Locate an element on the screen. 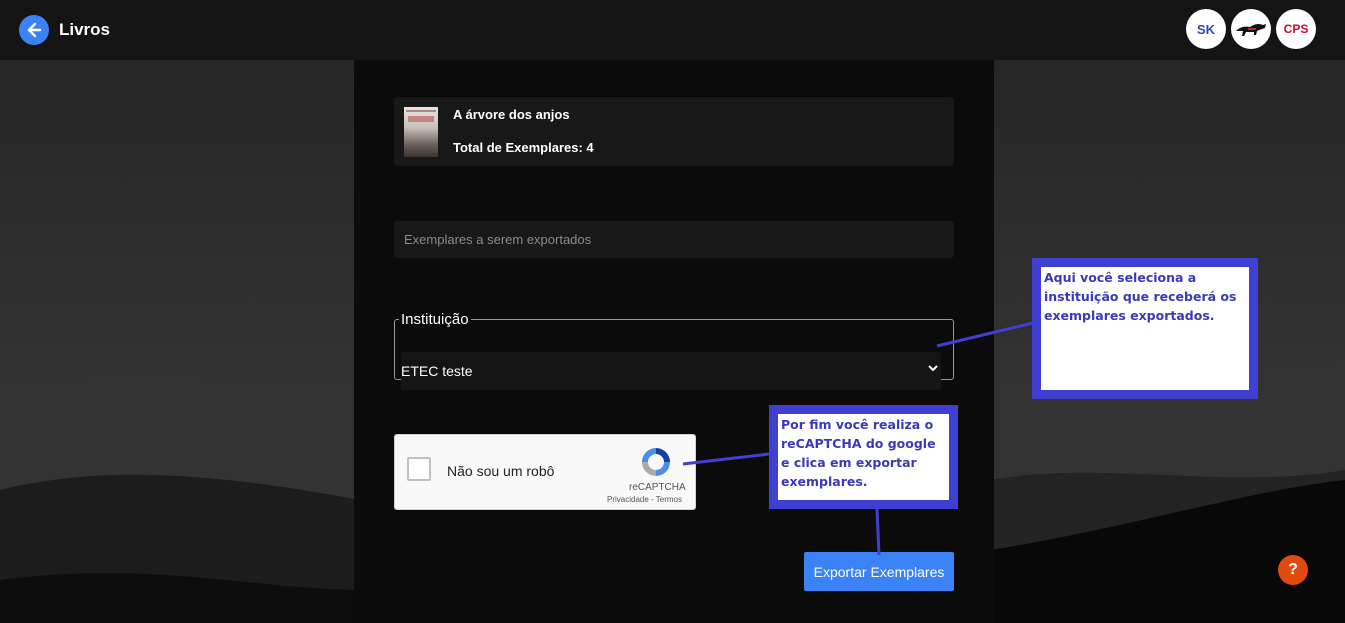 The height and width of the screenshot is (623, 1345). book-total-copies: Total de Exemplares: 4 is located at coordinates (523, 147).